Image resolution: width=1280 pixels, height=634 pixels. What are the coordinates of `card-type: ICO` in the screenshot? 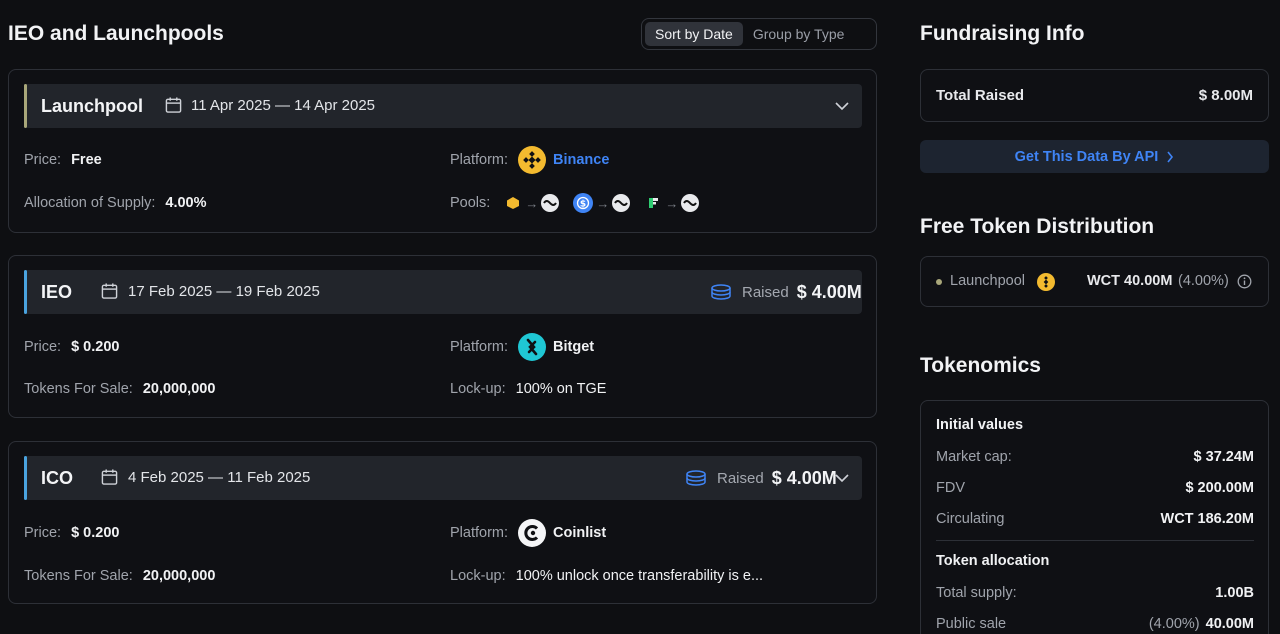 It's located at (57, 478).